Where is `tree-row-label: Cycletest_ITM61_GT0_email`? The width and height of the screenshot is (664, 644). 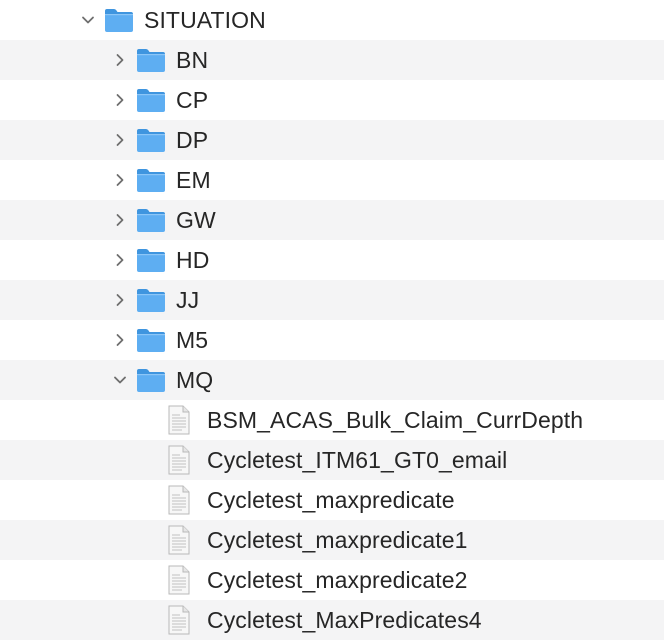
tree-row-label: Cycletest_ITM61_GT0_email is located at coordinates (357, 459).